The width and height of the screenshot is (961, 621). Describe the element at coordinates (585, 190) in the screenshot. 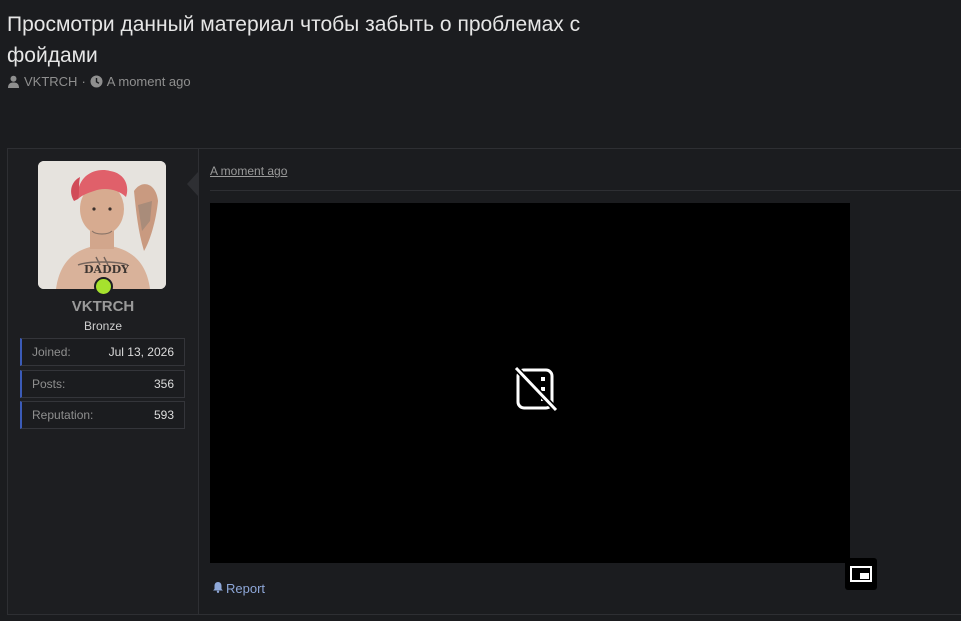

I see `divider` at that location.